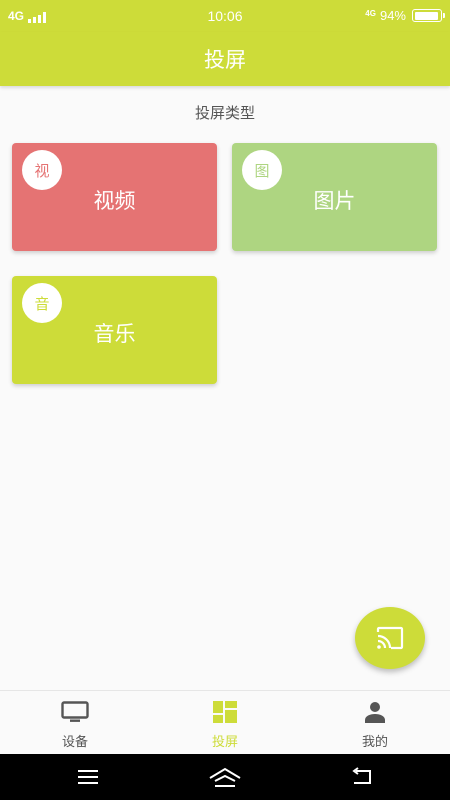  Describe the element at coordinates (114, 201) in the screenshot. I see `card-video-label: 视频` at that location.